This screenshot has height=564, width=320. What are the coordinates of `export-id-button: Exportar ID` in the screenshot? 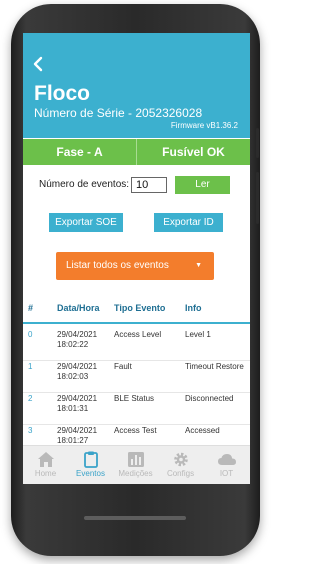 It's located at (188, 222).